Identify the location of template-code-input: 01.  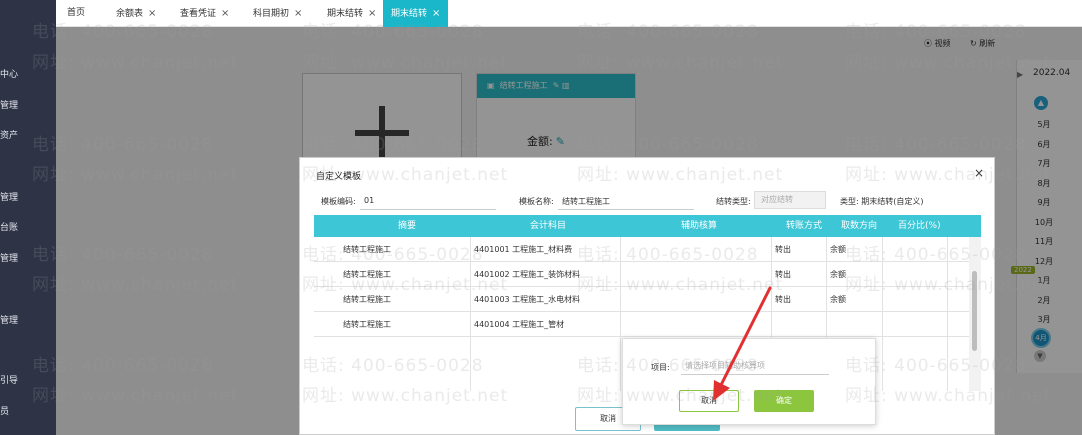
(369, 200).